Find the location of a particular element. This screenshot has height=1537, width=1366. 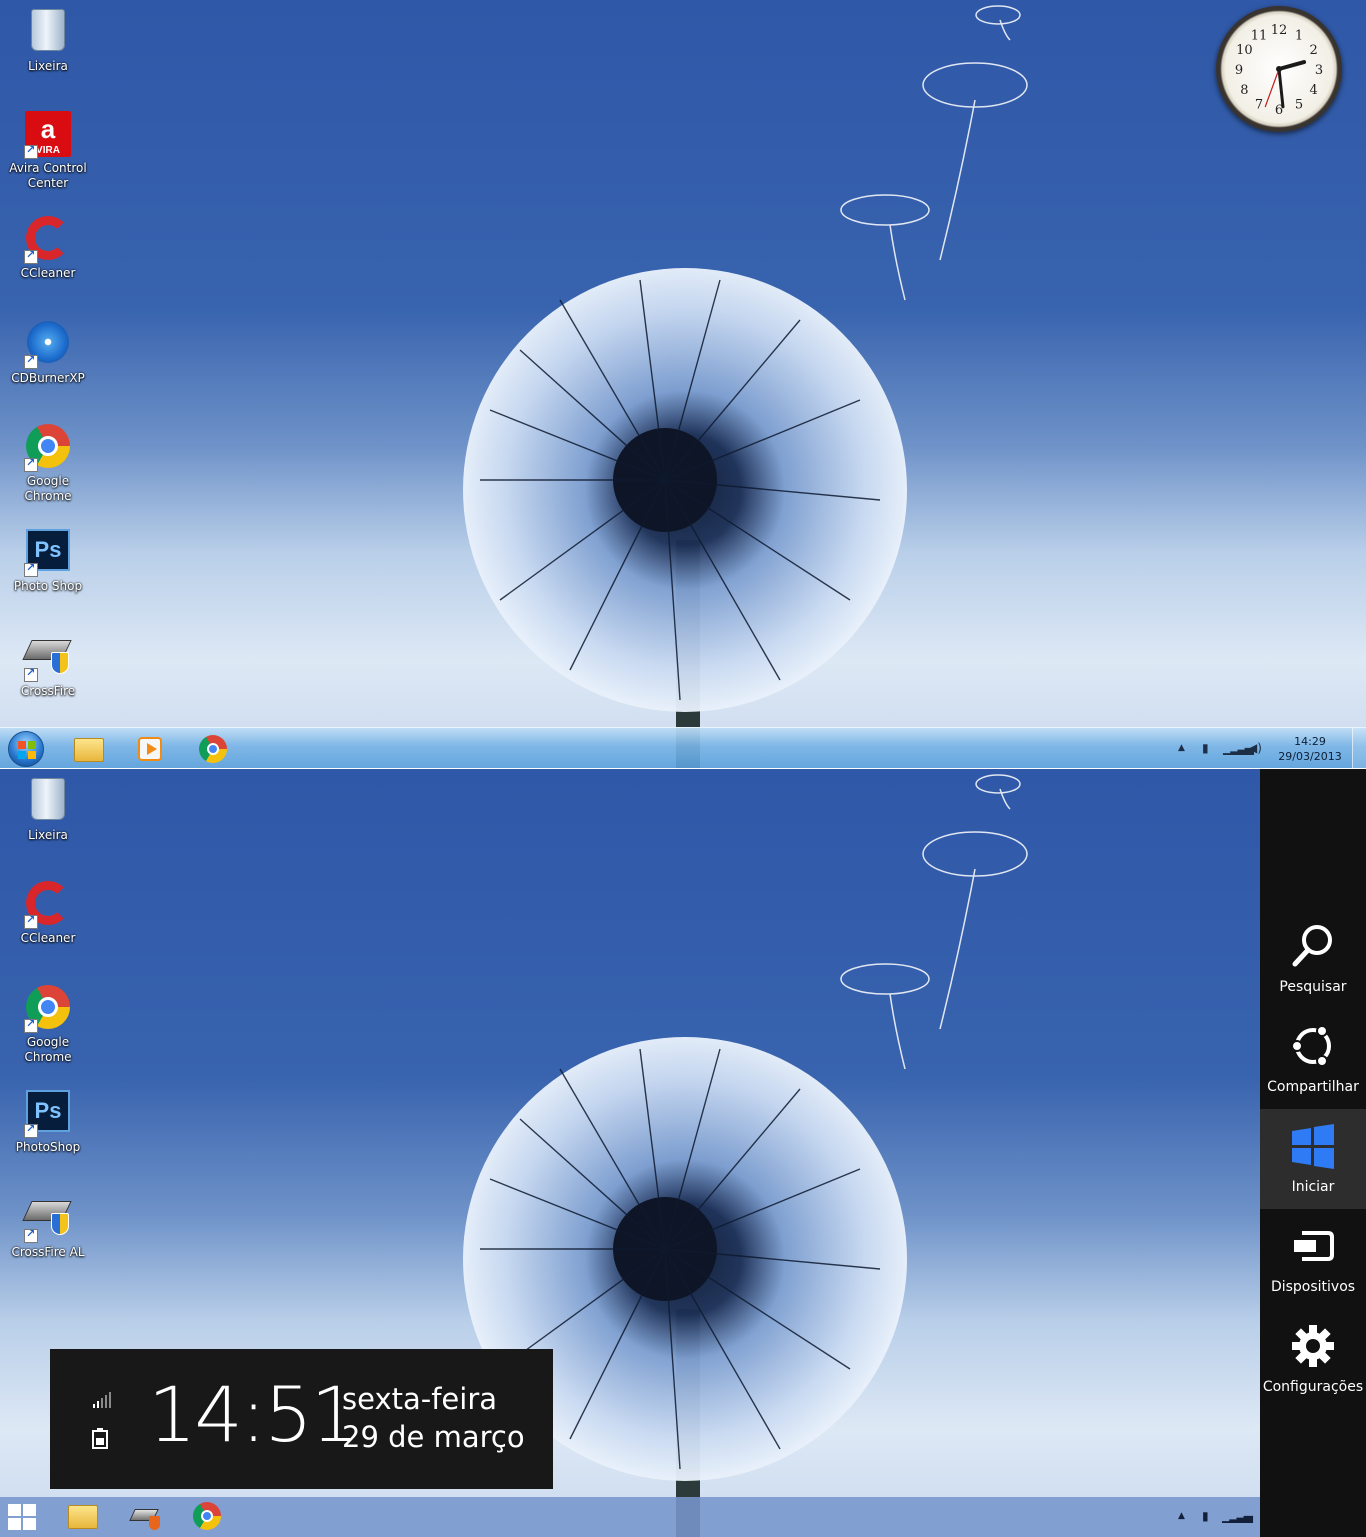

desktop-icon-cdburnerxp: CDBurnerXP is located at coordinates (48, 352).